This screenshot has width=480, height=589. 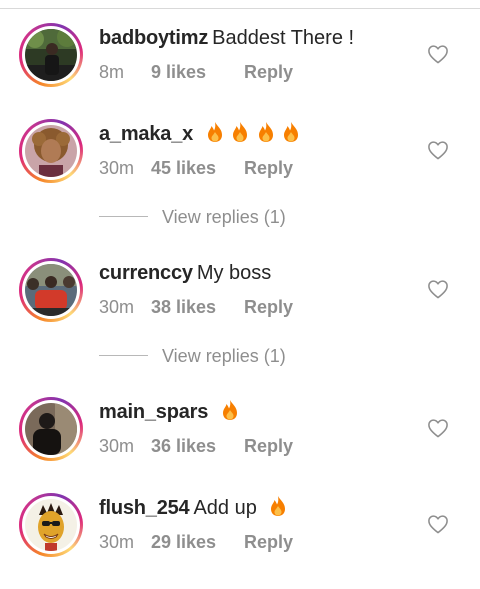 What do you see at coordinates (197, 446) in the screenshot?
I see `comment-likes: 36 likes` at bounding box center [197, 446].